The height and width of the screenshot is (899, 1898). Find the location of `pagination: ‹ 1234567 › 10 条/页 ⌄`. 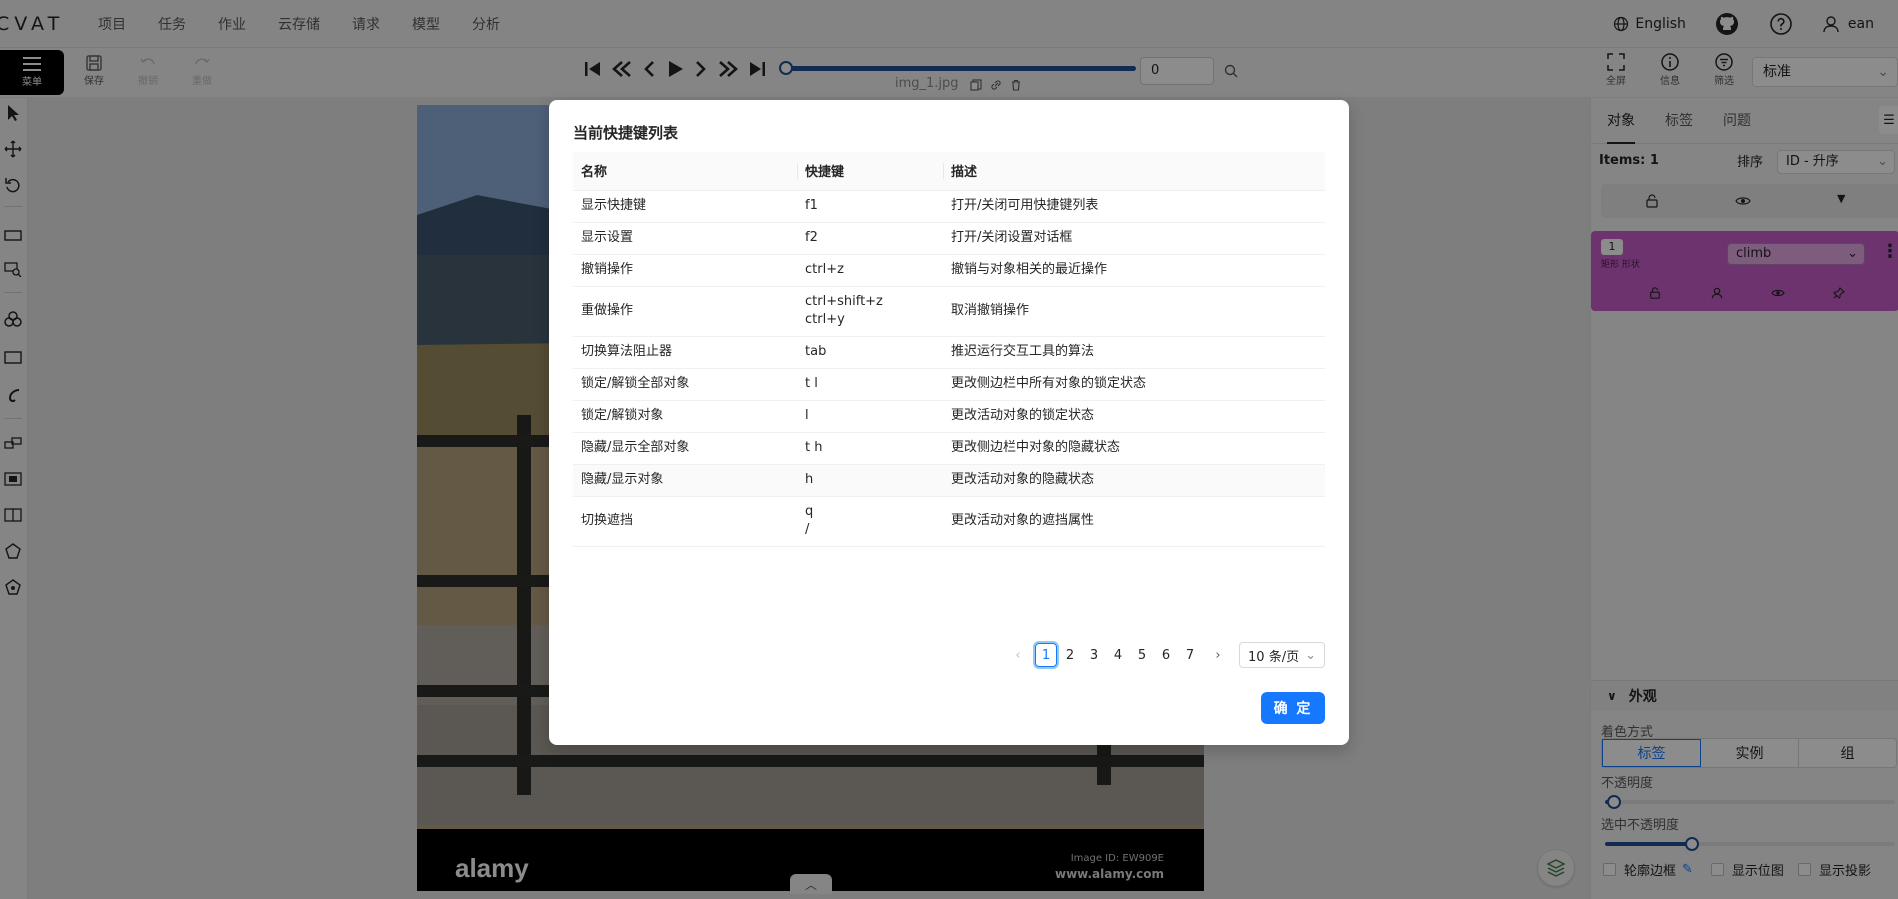

pagination: ‹ 1234567 › 10 条/页 ⌄ is located at coordinates (1166, 655).